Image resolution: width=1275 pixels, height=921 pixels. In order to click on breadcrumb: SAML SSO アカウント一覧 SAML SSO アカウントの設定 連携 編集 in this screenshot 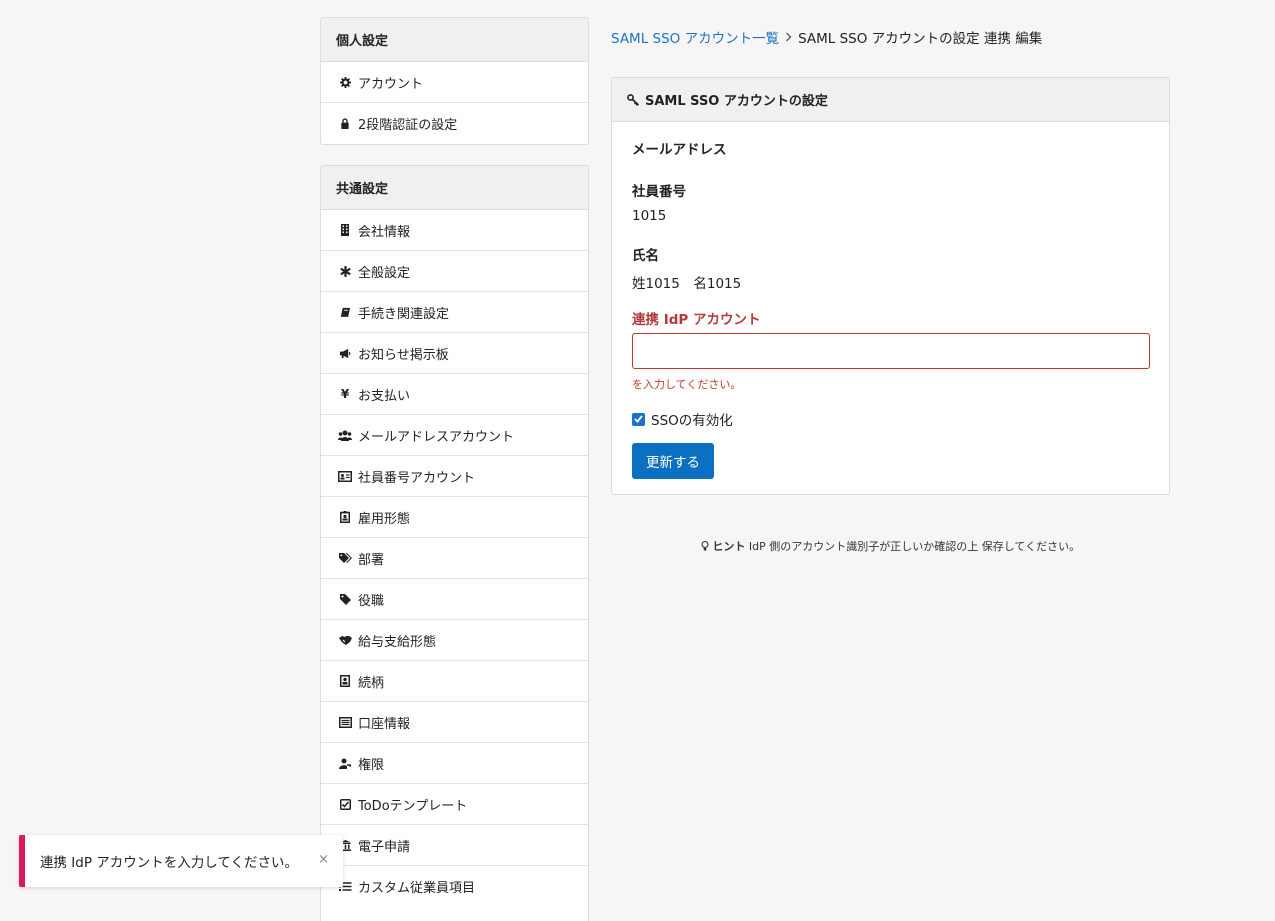, I will do `click(826, 37)`.